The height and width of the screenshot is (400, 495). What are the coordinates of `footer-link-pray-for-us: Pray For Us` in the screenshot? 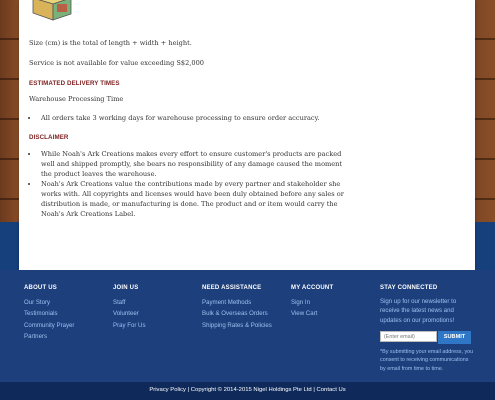 It's located at (129, 325).